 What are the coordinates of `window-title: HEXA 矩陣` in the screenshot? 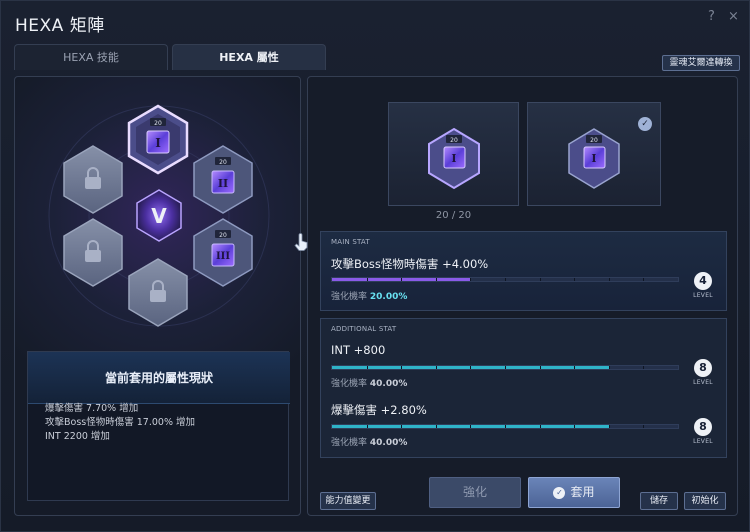 It's located at (60, 26).